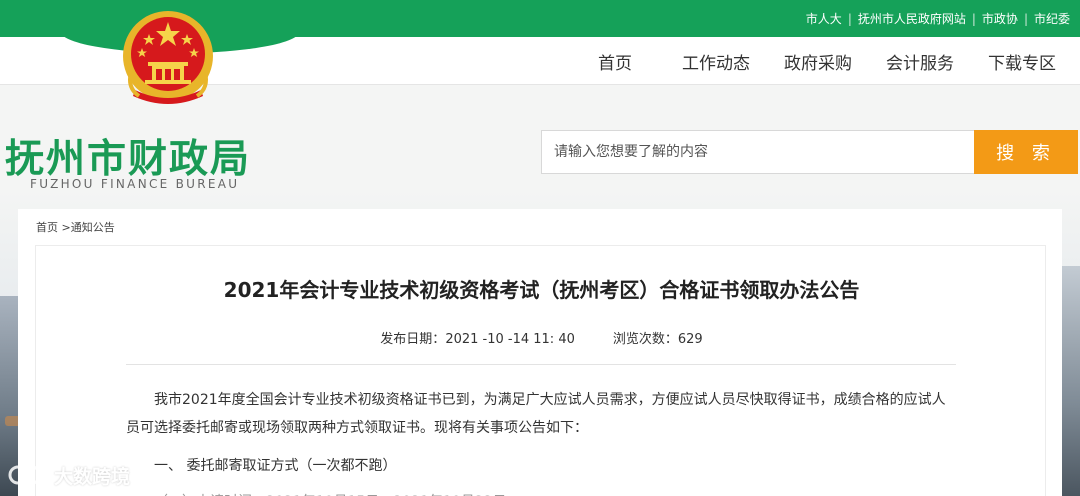 This screenshot has height=496, width=1080. What do you see at coordinates (615, 61) in the screenshot?
I see `nav-home: 首页` at bounding box center [615, 61].